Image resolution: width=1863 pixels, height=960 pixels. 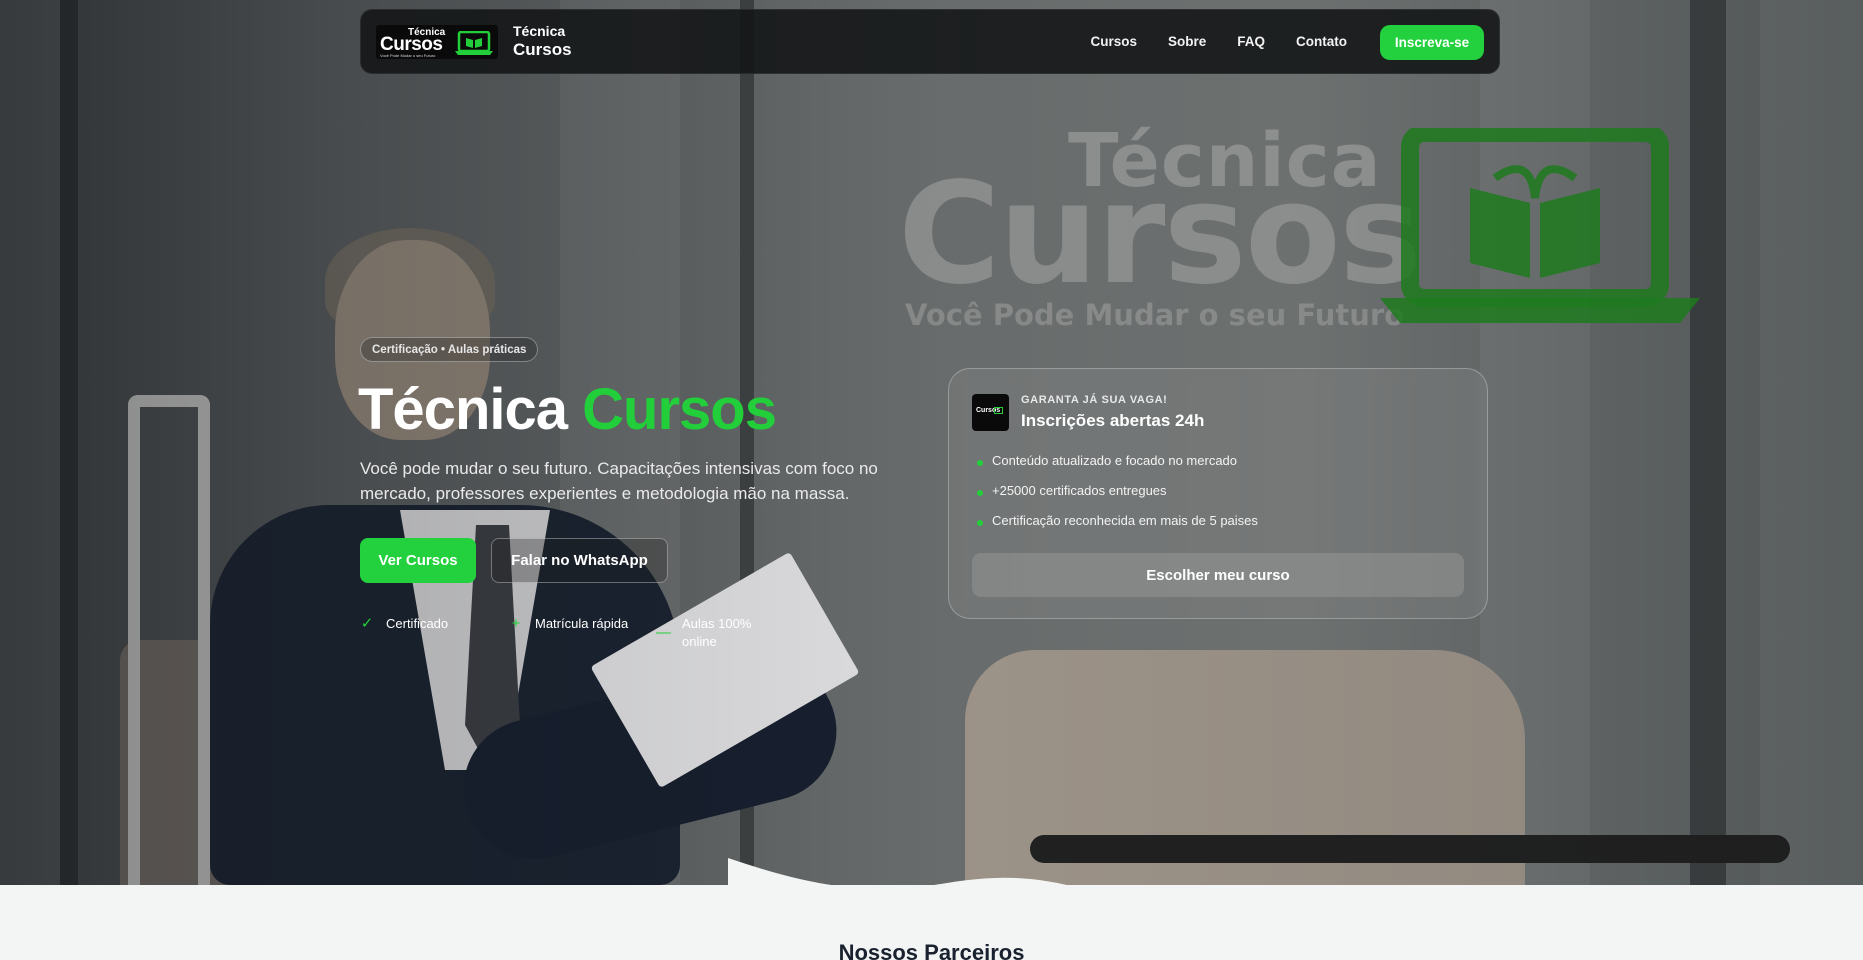 I want to click on list-item: +25000 certificados entregues, so click(x=1117, y=498).